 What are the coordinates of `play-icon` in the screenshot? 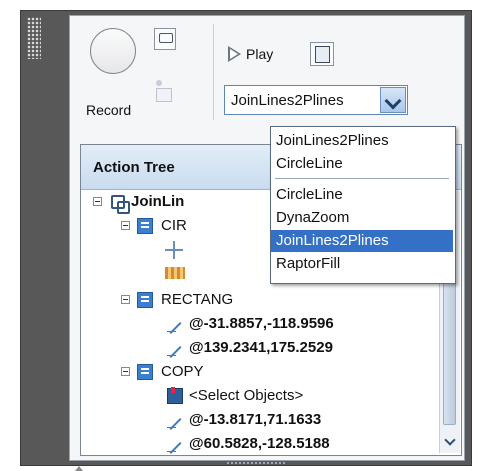 It's located at (234, 54).